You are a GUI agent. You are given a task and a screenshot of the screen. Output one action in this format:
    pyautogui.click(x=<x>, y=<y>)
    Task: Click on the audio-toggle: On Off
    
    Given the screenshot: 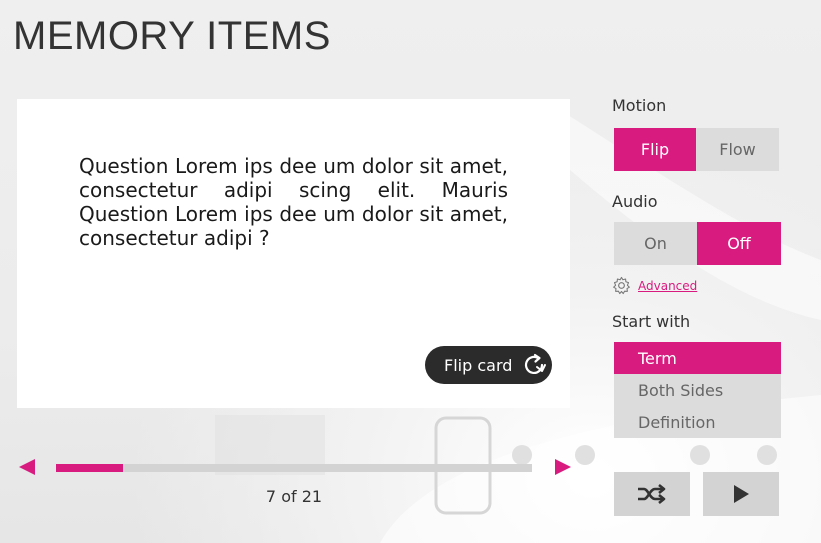 What is the action you would take?
    pyautogui.click(x=697, y=243)
    